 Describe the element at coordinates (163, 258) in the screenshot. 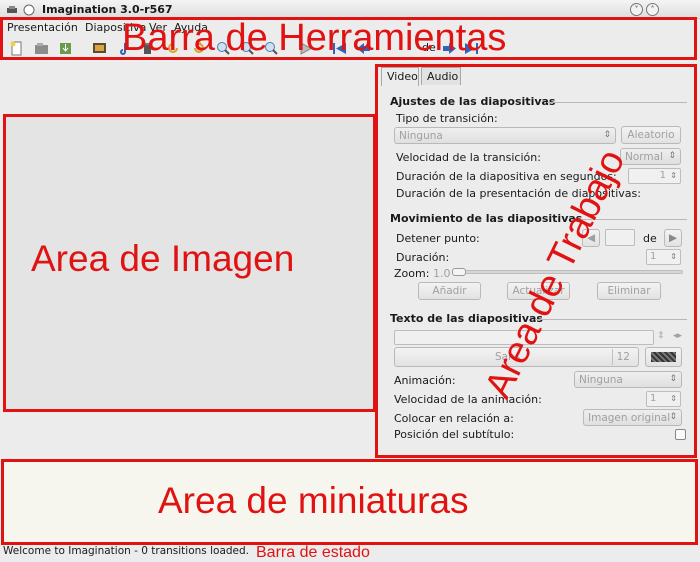

I see `image-area-annotation-label: Area de Imagen` at that location.